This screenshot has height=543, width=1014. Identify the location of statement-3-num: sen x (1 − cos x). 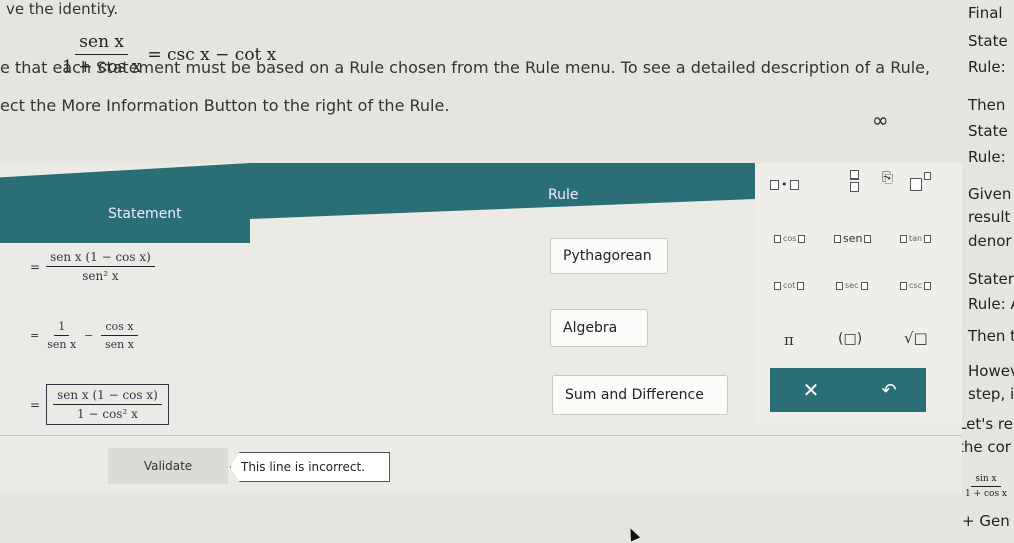
(107, 396).